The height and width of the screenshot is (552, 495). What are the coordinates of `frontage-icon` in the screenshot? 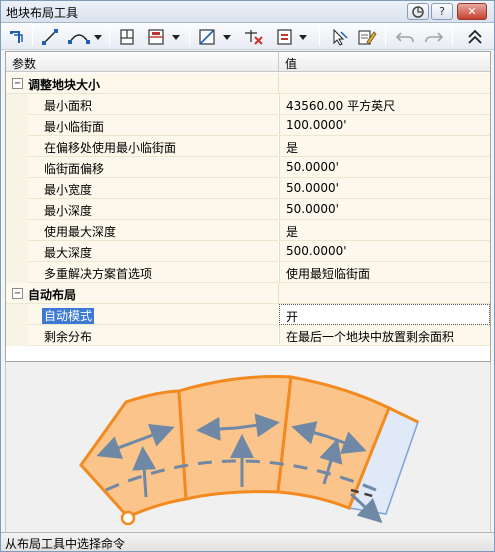 It's located at (127, 36).